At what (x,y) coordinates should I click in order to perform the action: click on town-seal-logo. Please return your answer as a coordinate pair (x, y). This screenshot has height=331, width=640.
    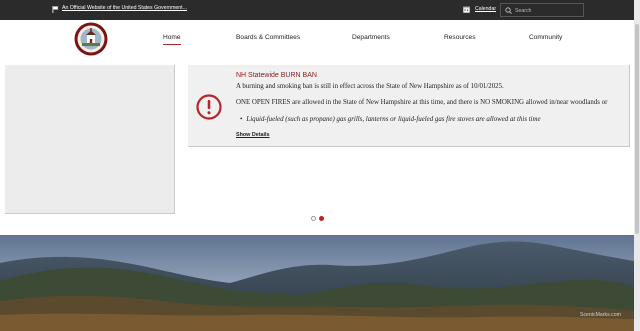
    Looking at the image, I should click on (91, 39).